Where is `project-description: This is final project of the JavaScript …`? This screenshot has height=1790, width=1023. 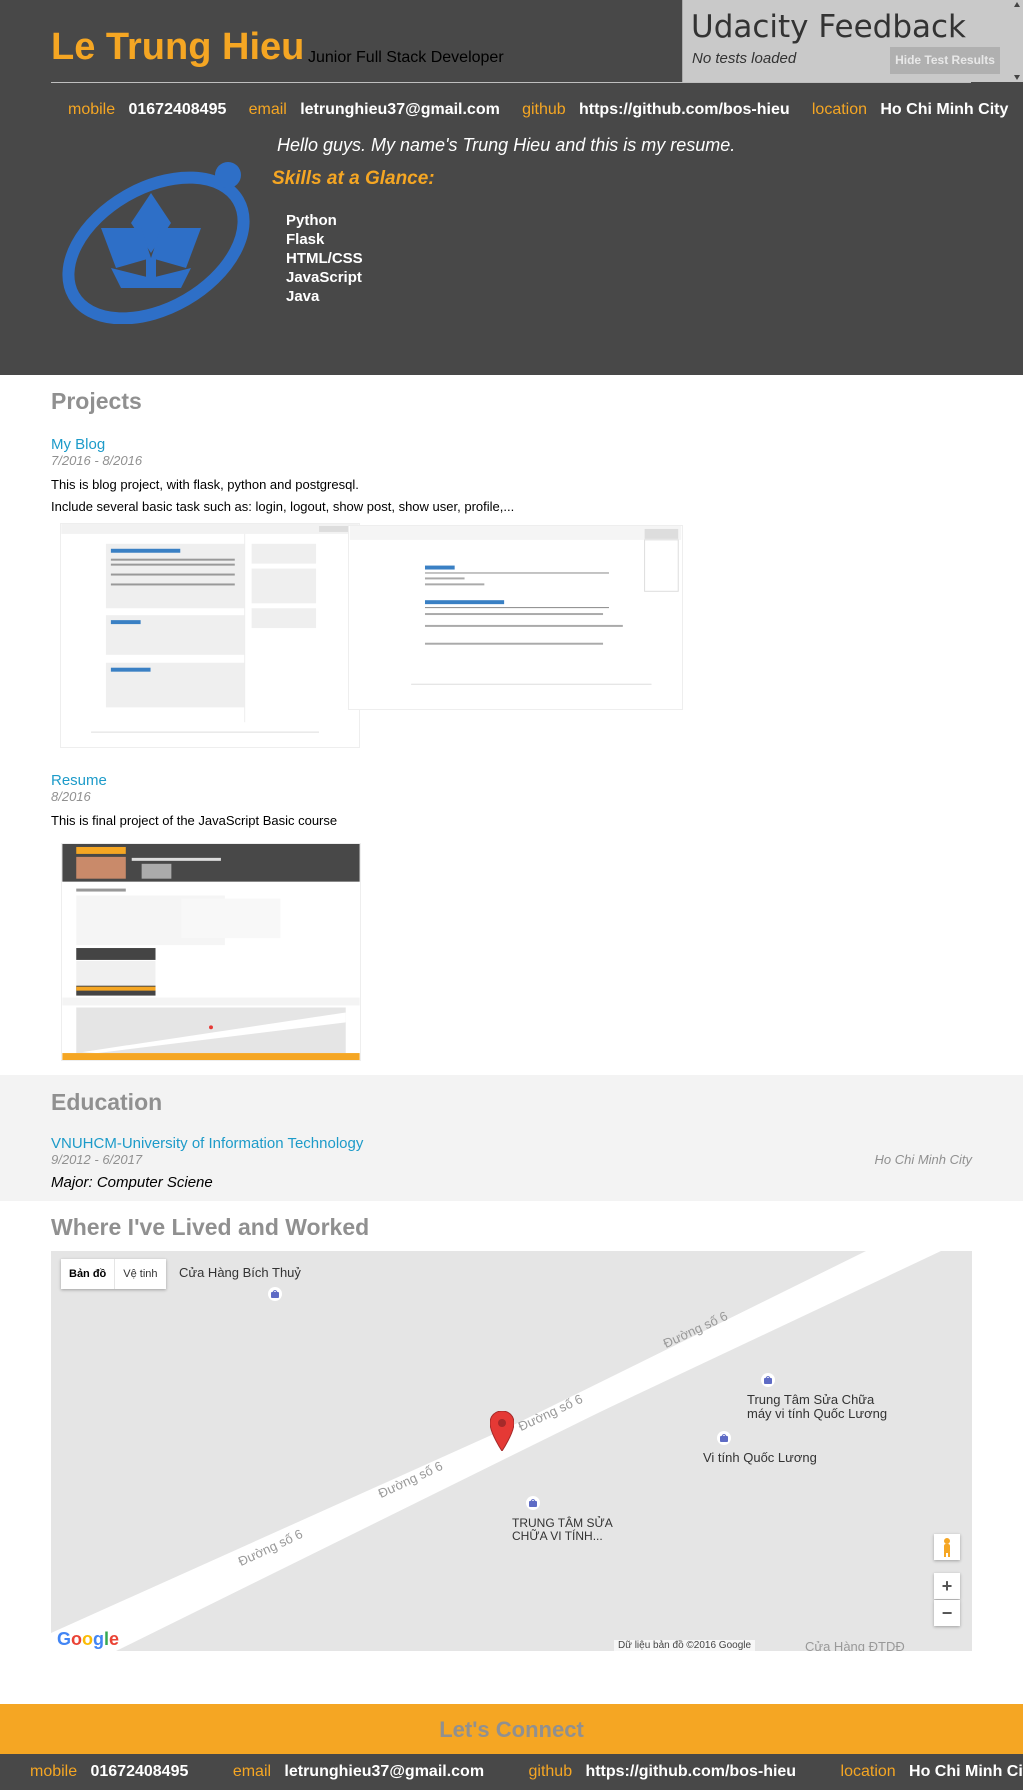
project-description: This is final project of the JavaScript … is located at coordinates (194, 820).